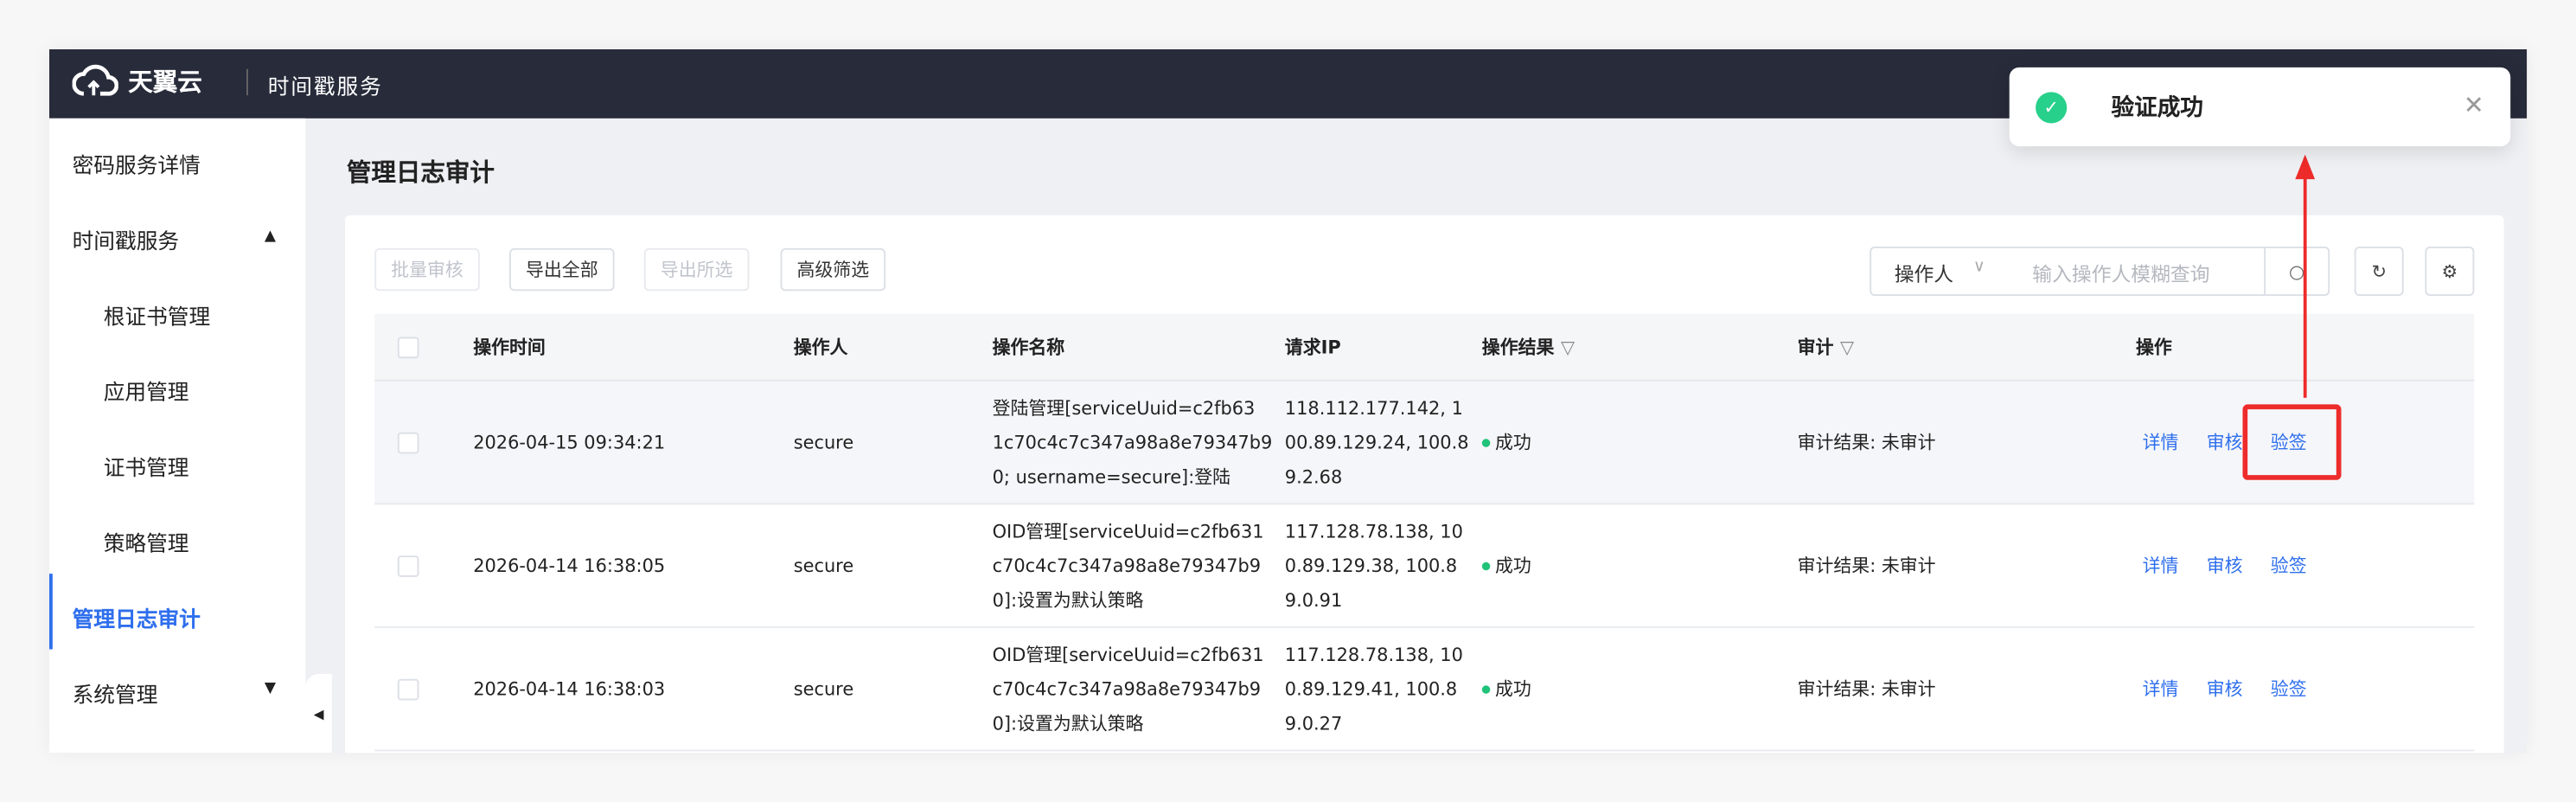  What do you see at coordinates (1371, 688) in the screenshot?
I see `cell-ip-line: 0.89.129.41, 100.8` at bounding box center [1371, 688].